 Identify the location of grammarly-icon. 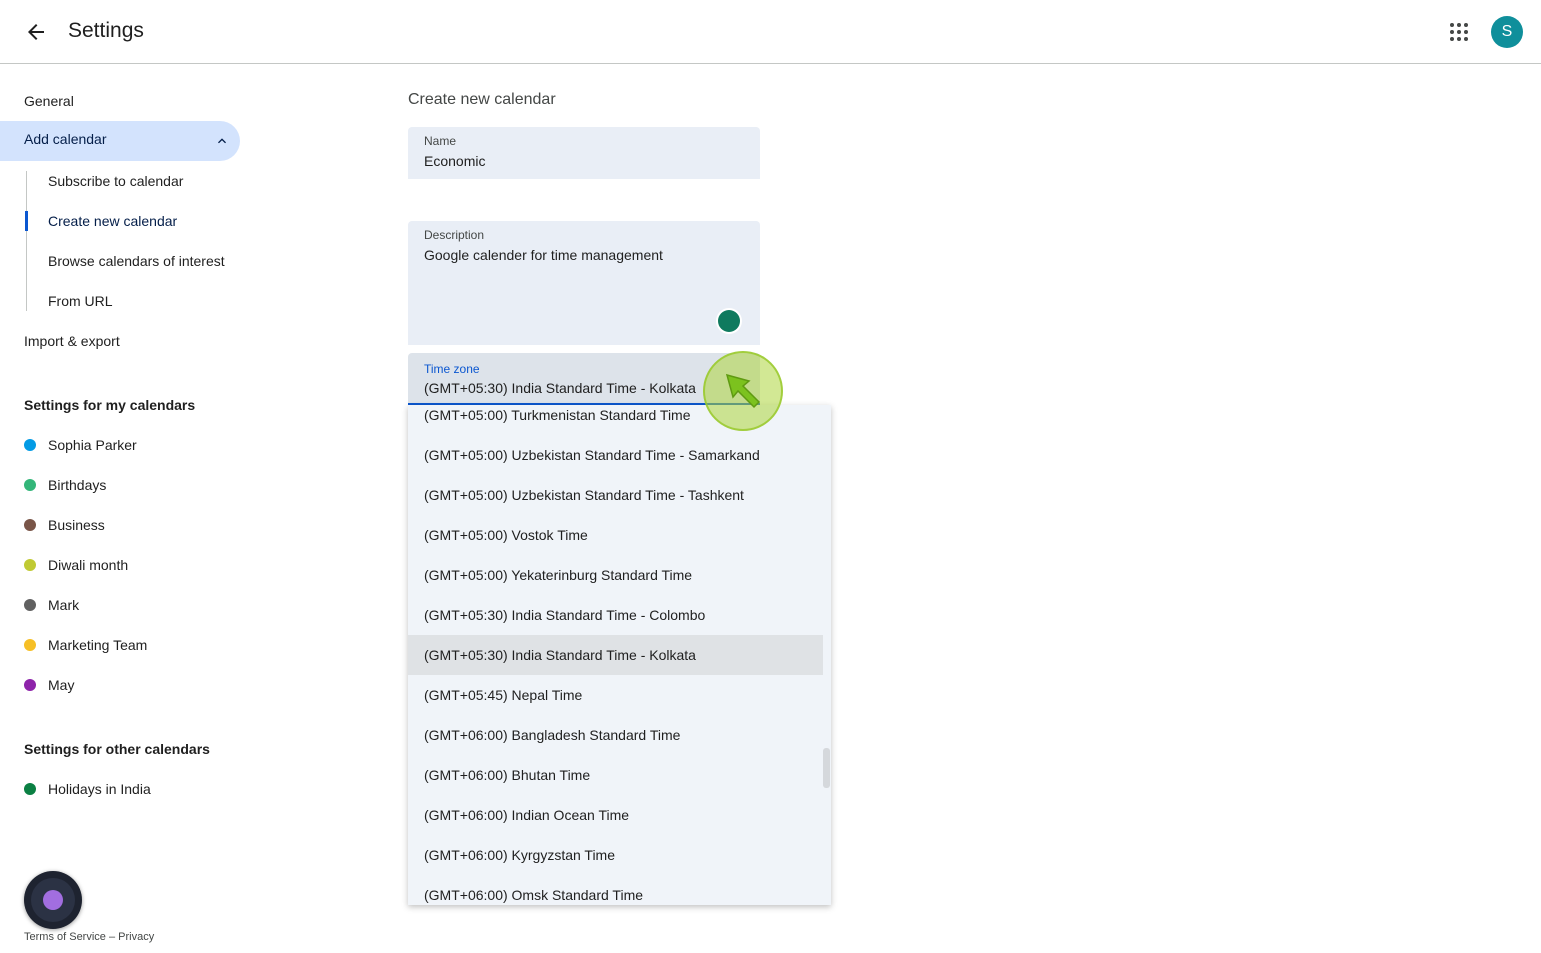
(729, 321).